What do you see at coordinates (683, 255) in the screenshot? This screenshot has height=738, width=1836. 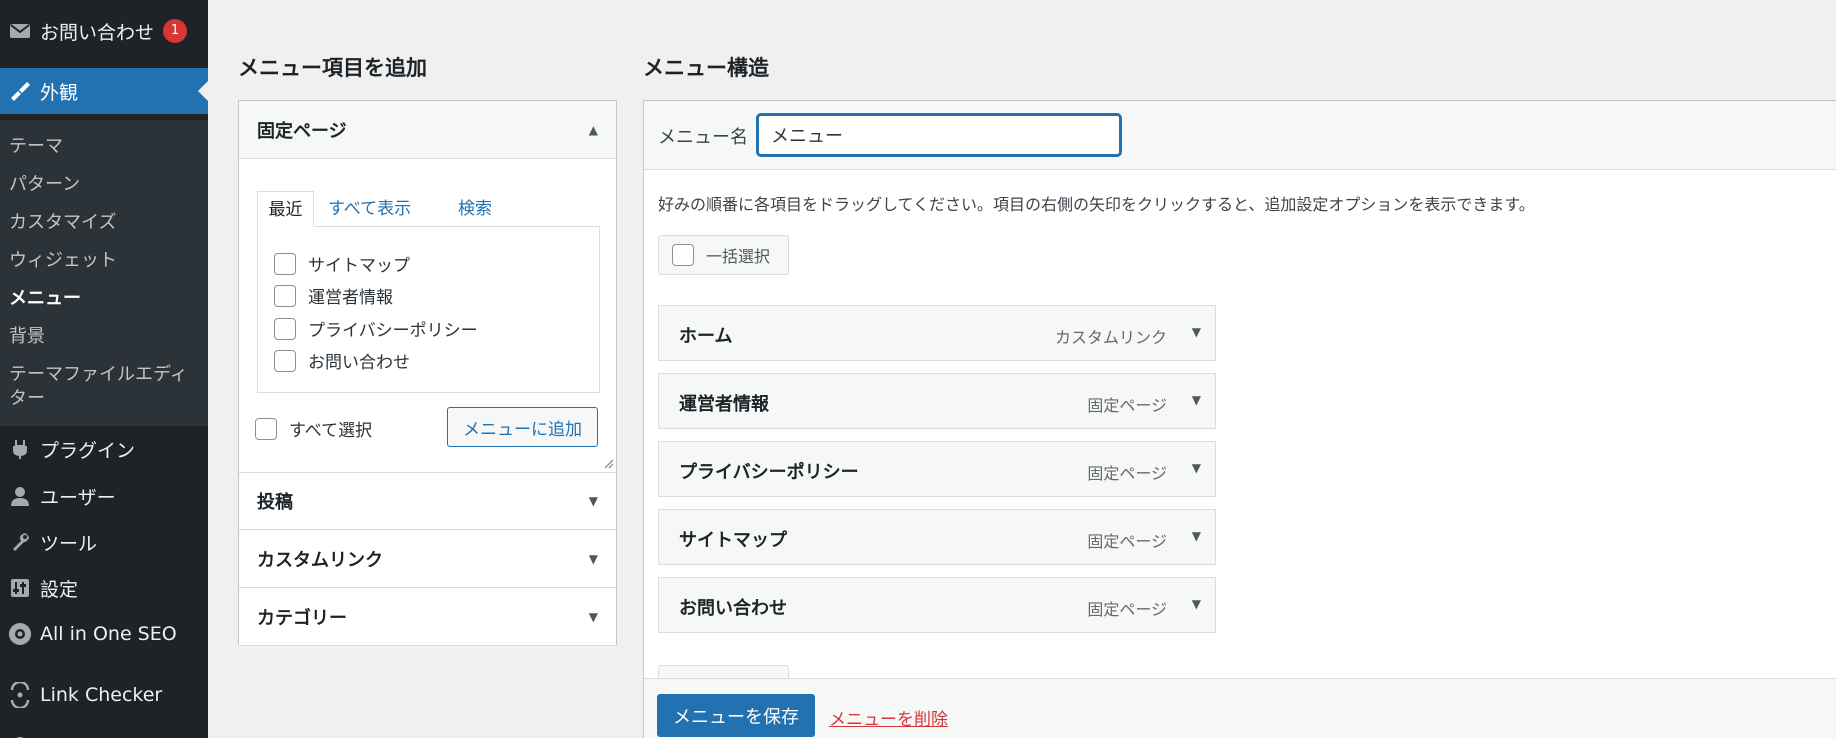 I see `bulk-select-checkbox` at bounding box center [683, 255].